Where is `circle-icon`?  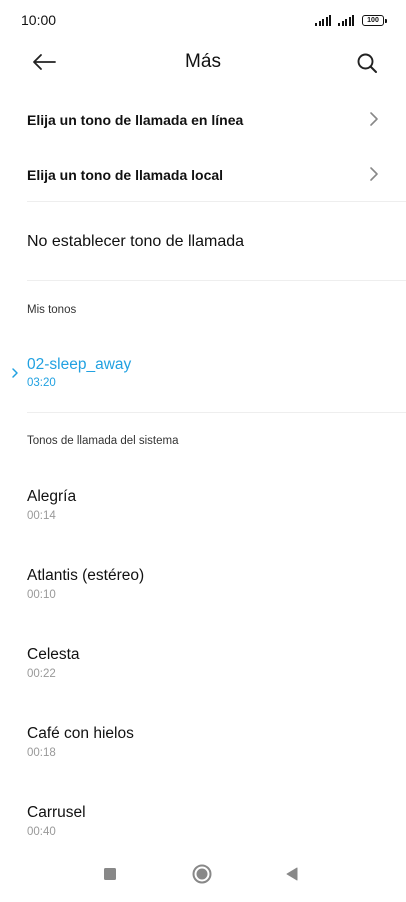
circle-icon is located at coordinates (202, 874).